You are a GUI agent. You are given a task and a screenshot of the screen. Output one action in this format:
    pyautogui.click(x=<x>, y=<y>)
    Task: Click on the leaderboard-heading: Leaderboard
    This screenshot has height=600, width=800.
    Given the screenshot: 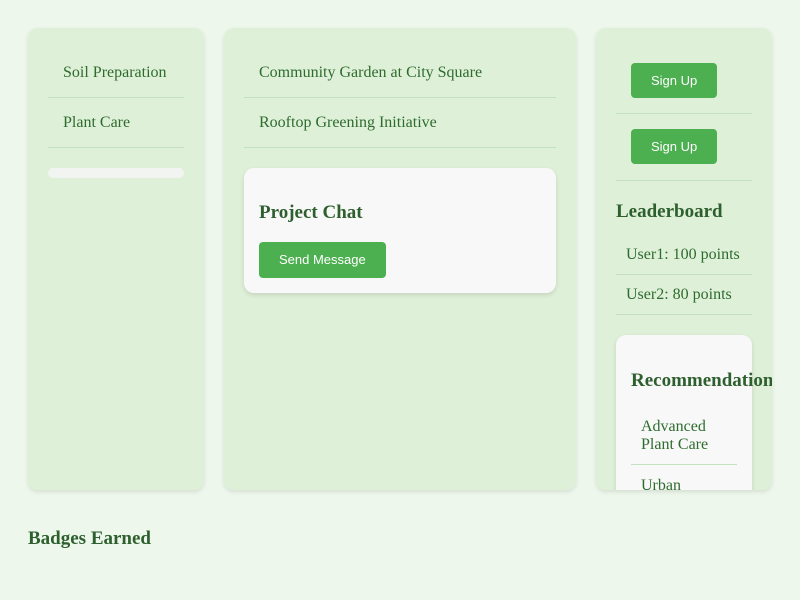 What is the action you would take?
    pyautogui.click(x=669, y=211)
    